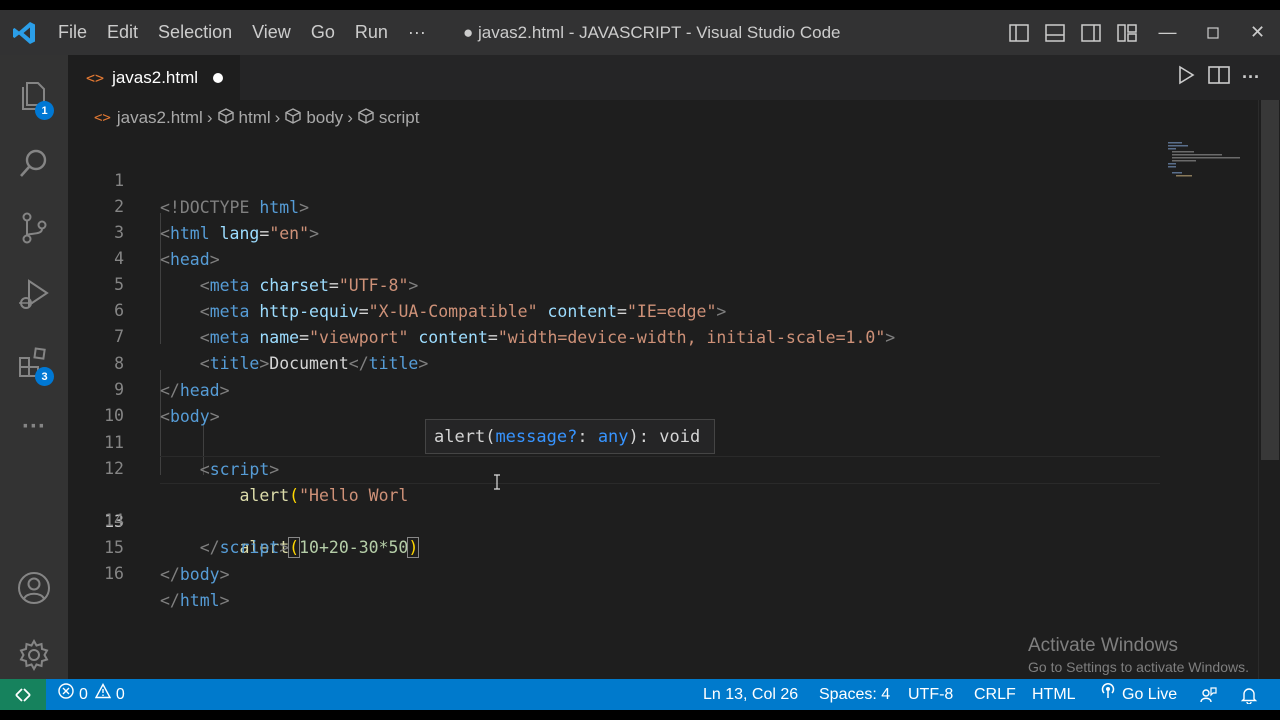  I want to click on breadcrumb-file: <> javas2.html, so click(148, 118).